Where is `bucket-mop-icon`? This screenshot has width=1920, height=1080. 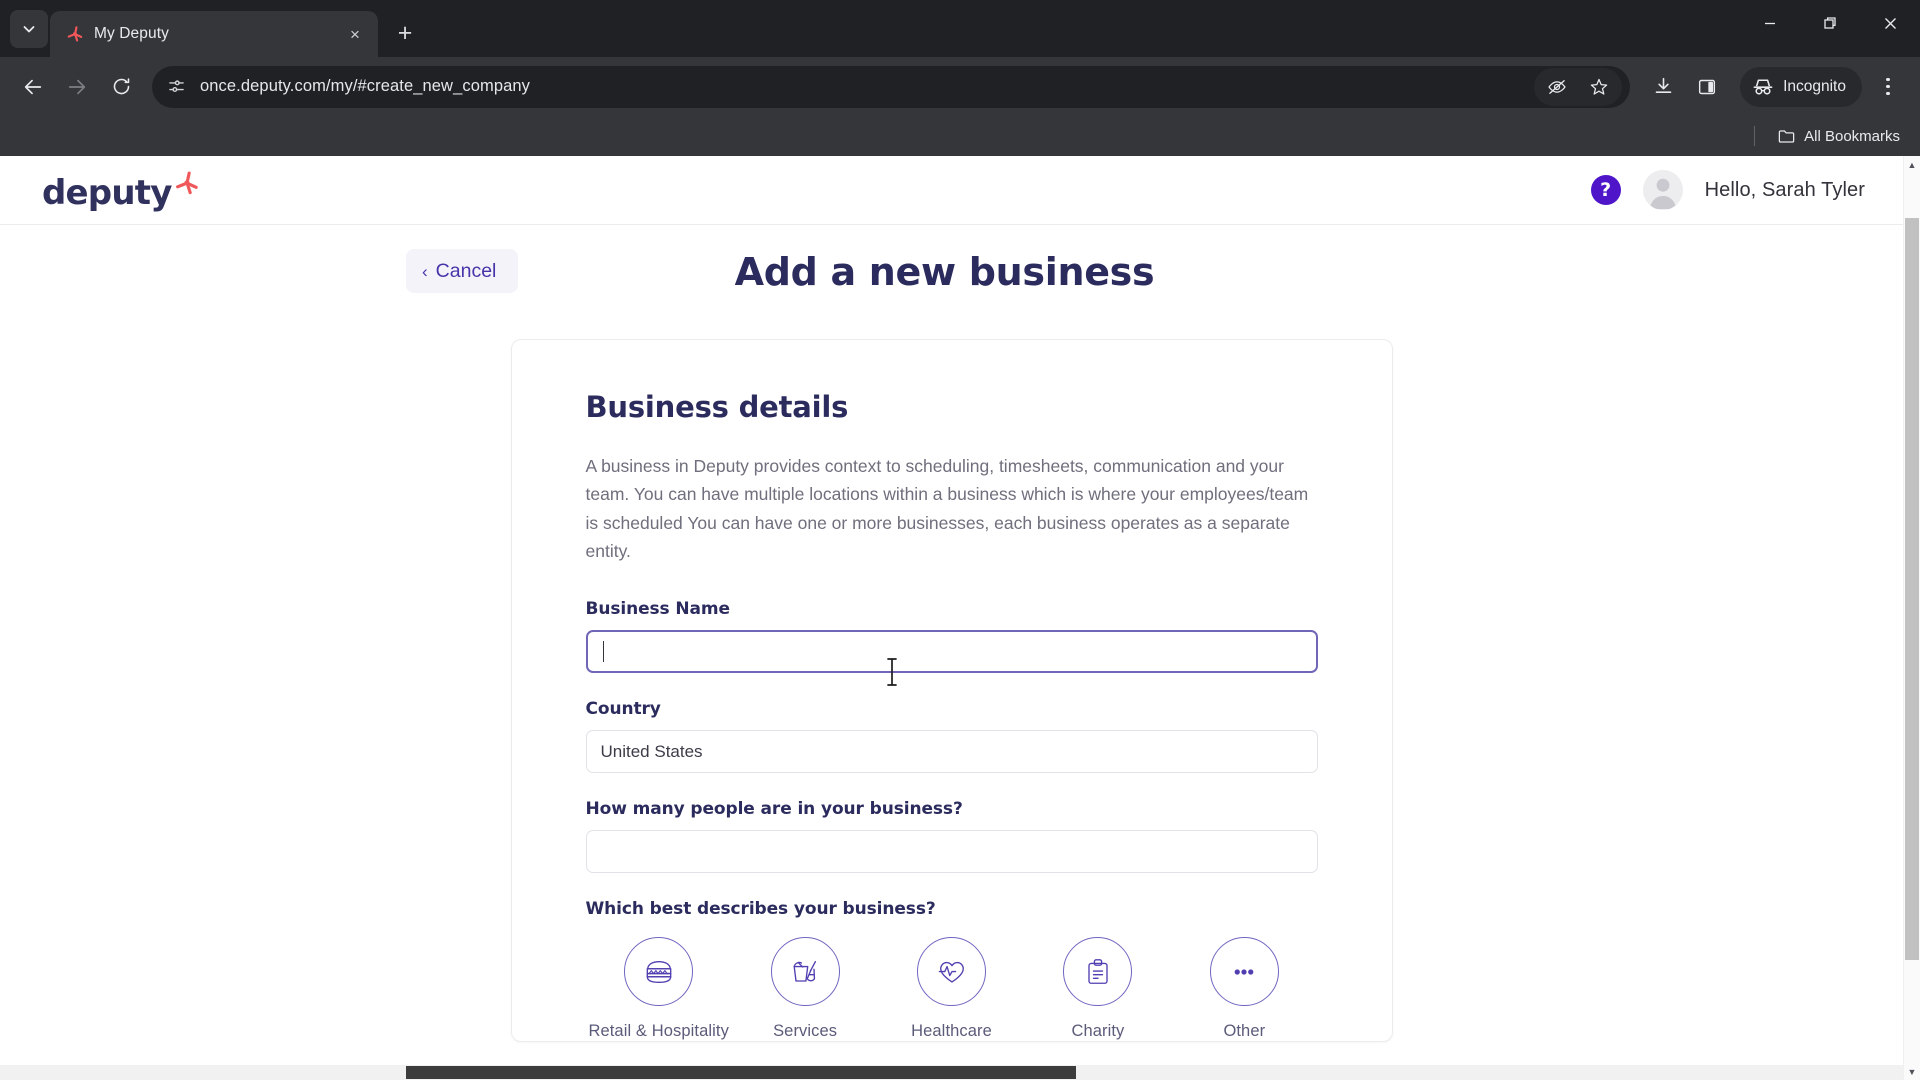 bucket-mop-icon is located at coordinates (805, 972).